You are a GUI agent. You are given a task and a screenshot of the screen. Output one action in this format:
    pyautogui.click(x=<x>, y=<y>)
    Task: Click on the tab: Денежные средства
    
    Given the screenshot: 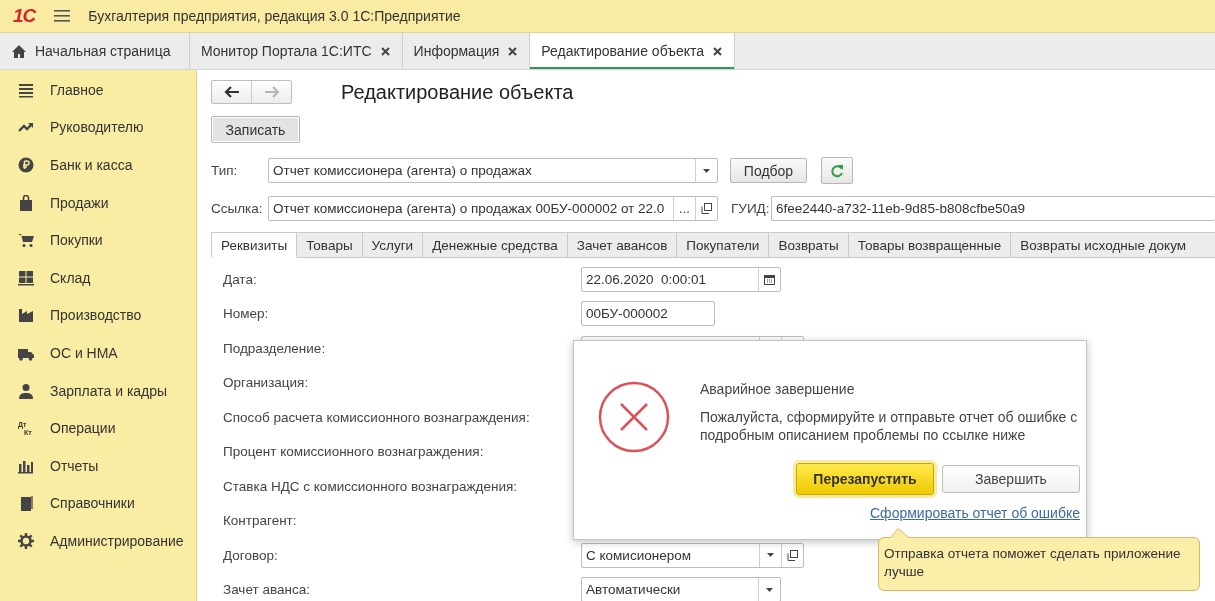 What is the action you would take?
    pyautogui.click(x=495, y=245)
    